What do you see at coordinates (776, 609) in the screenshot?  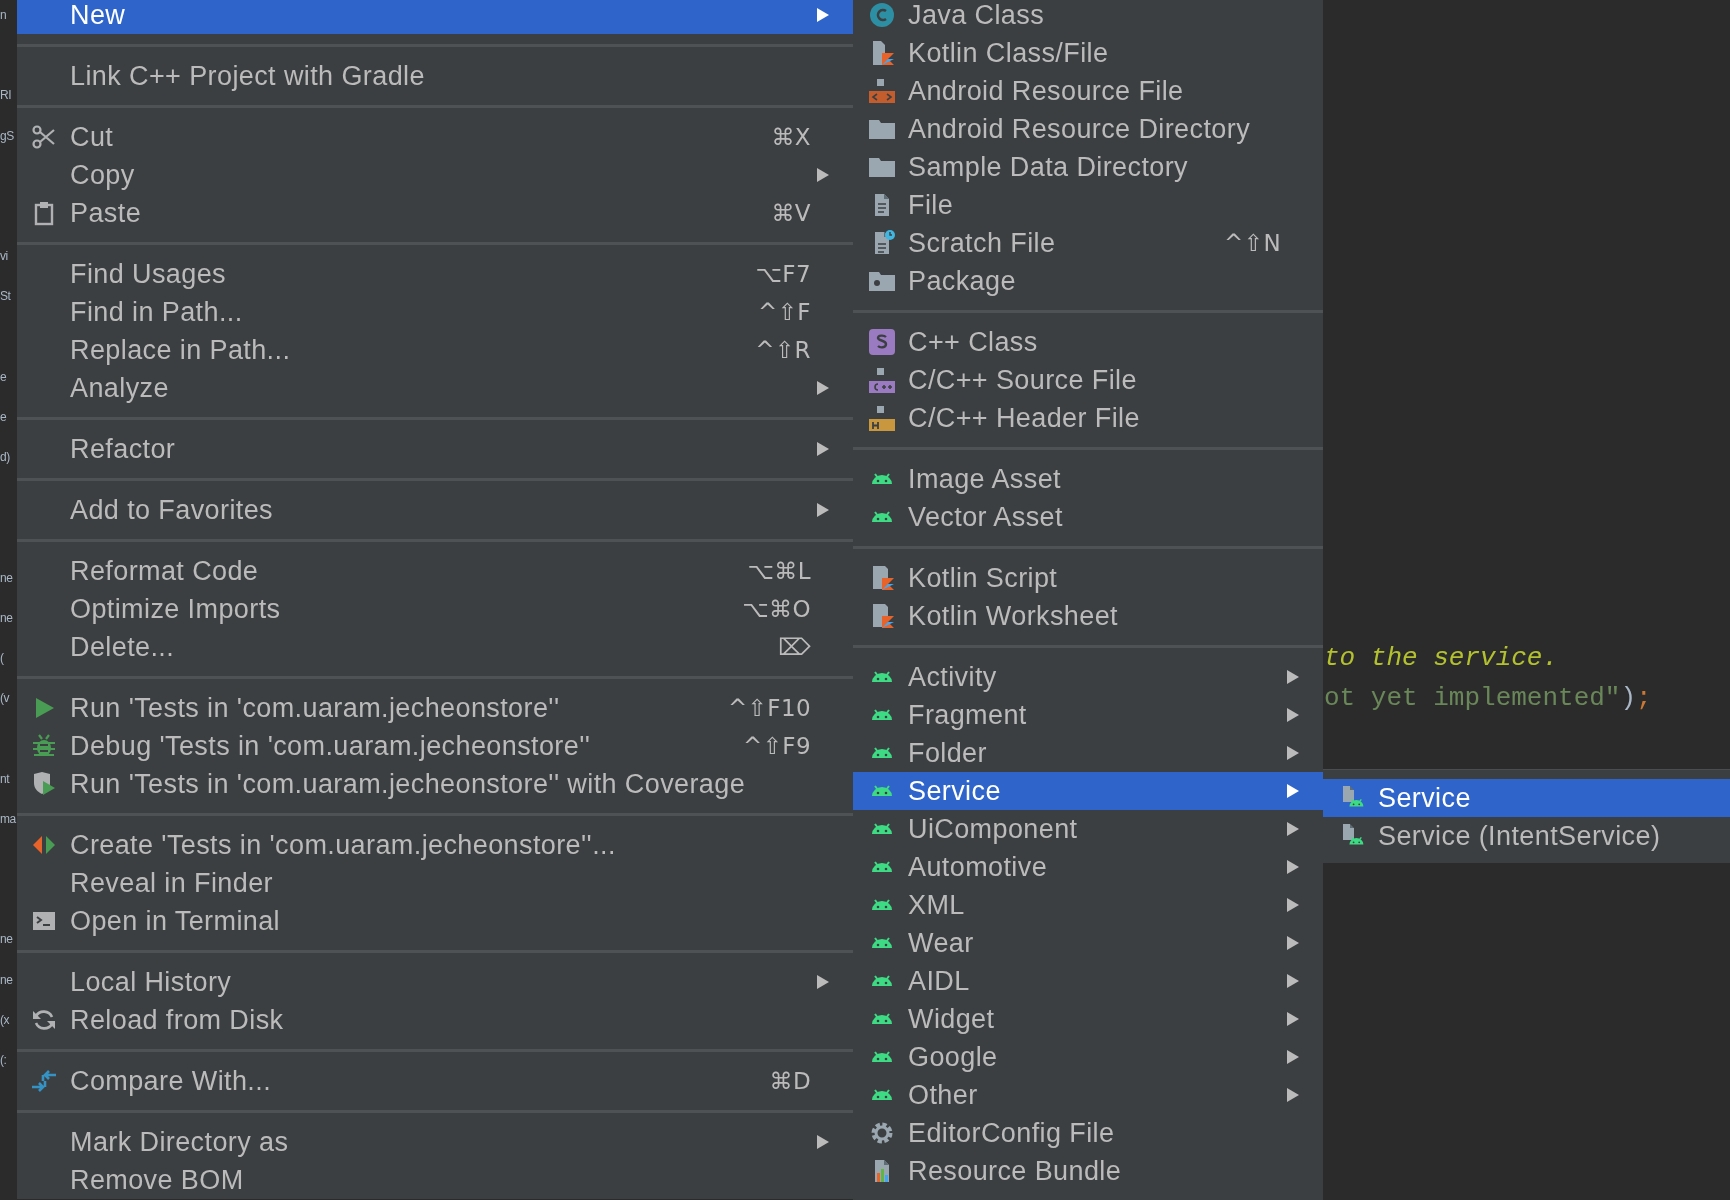 I see `shortcut-label: ⌥⌘O` at bounding box center [776, 609].